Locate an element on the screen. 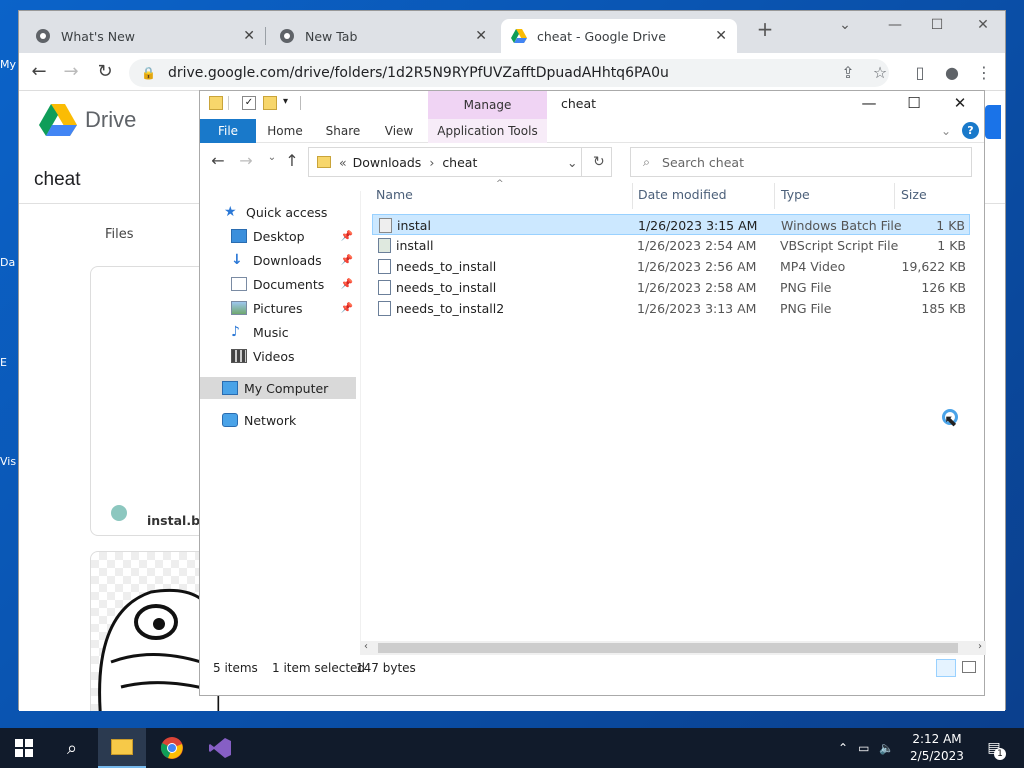 The width and height of the screenshot is (1024, 768). overflow-icon: « is located at coordinates (343, 162).